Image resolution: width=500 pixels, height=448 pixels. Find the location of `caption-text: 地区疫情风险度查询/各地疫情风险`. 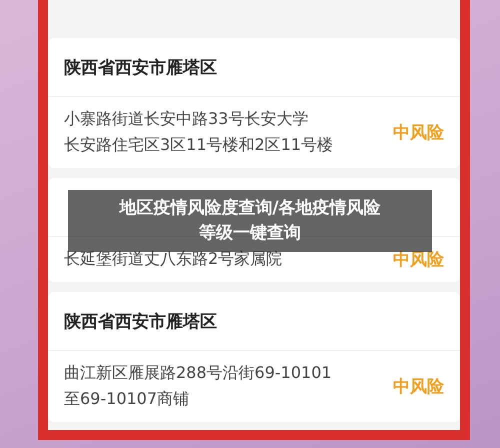

caption-text: 地区疫情风险度查询/各地疫情风险 is located at coordinates (250, 208).